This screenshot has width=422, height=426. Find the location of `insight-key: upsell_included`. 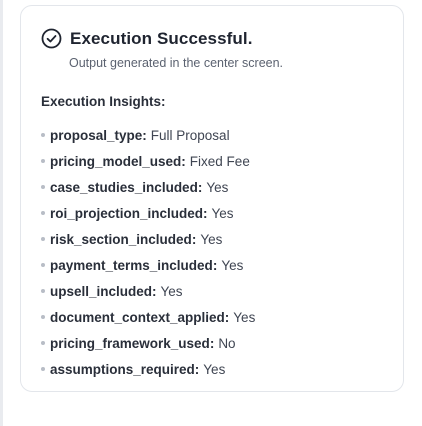

insight-key: upsell_included is located at coordinates (101, 291).